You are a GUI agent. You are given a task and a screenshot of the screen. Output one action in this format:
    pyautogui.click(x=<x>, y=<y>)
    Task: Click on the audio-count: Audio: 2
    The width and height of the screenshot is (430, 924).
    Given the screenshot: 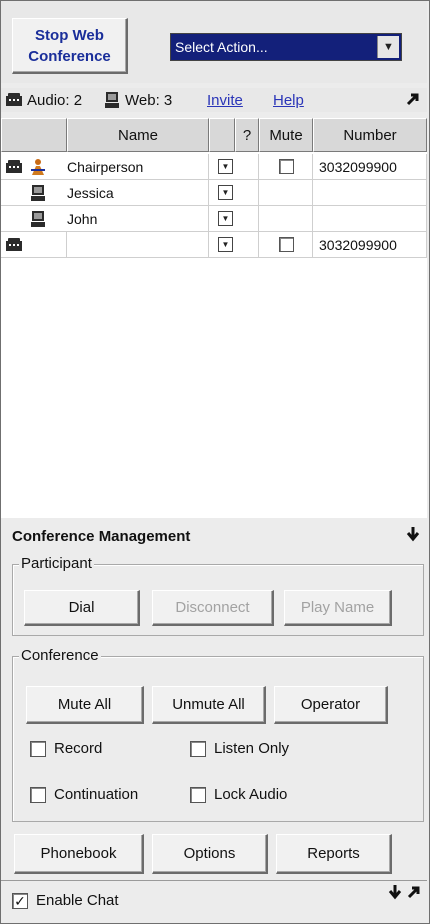 What is the action you would take?
    pyautogui.click(x=55, y=100)
    